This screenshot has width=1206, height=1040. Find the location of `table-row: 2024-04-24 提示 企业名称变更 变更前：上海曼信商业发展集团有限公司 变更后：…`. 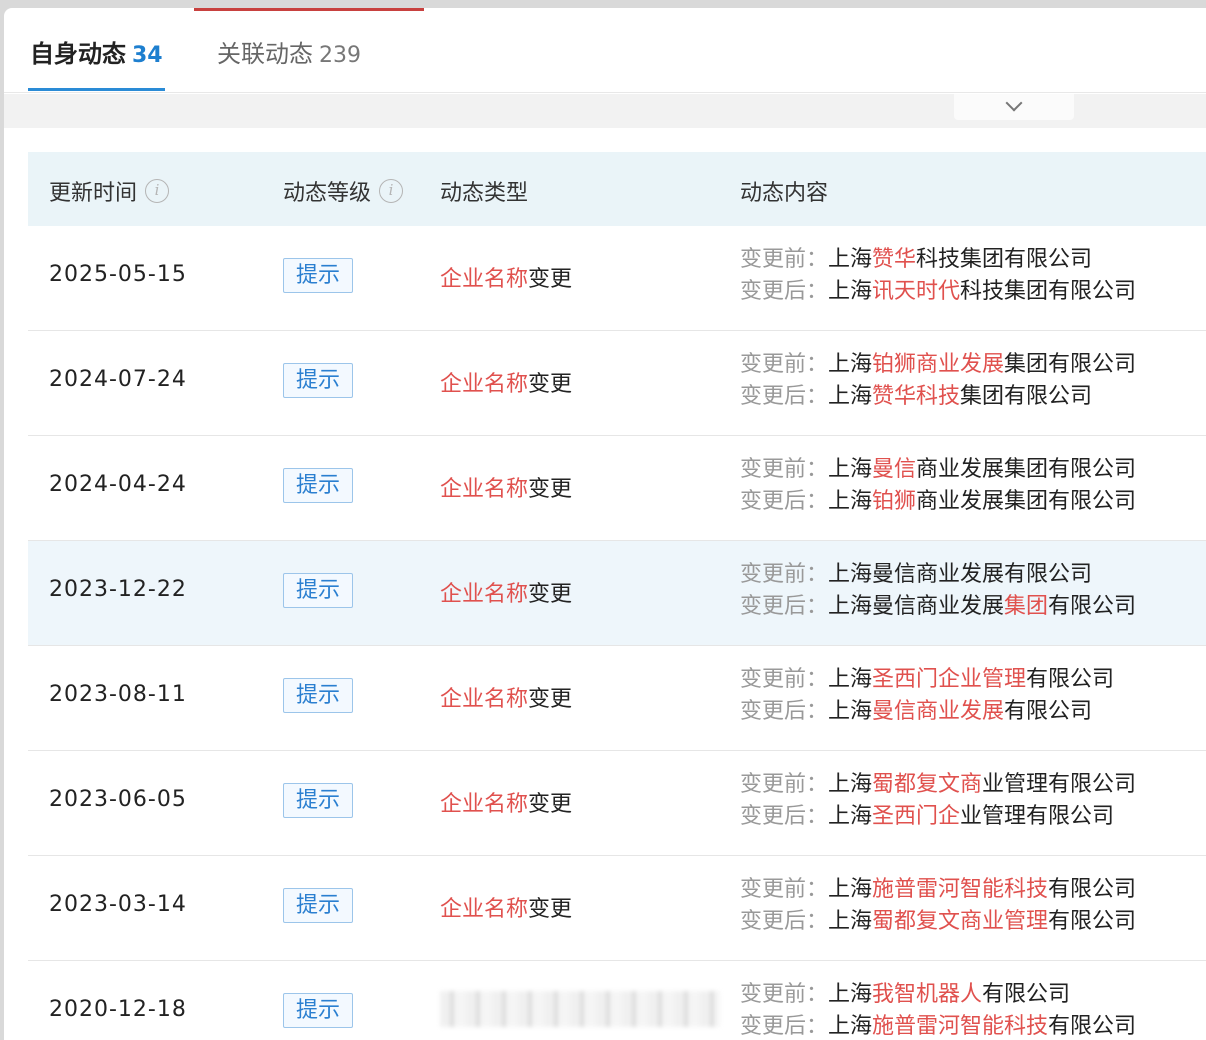

table-row: 2024-04-24 提示 企业名称变更 变更前：上海曼信商业发展集团有限公司 变更后：… is located at coordinates (617, 488).